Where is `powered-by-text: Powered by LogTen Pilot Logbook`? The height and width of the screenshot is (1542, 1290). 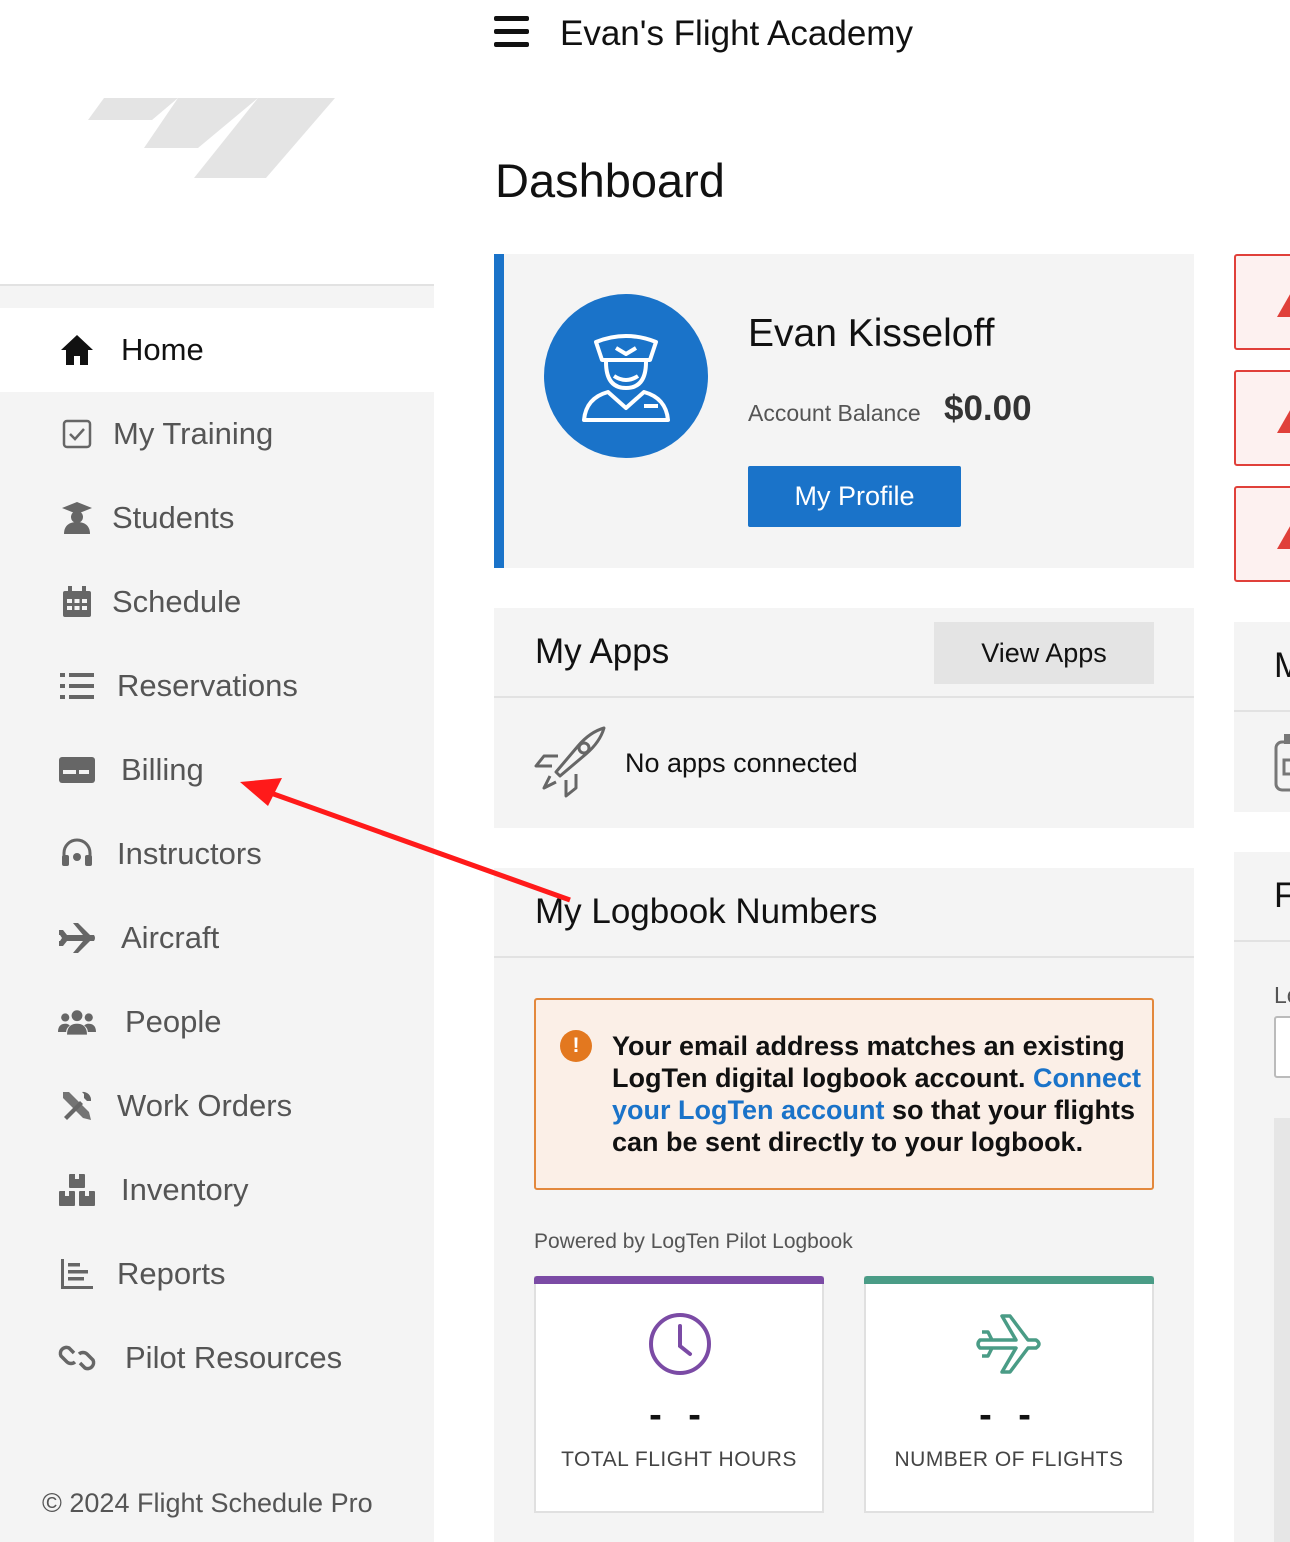 powered-by-text: Powered by LogTen Pilot Logbook is located at coordinates (693, 1241).